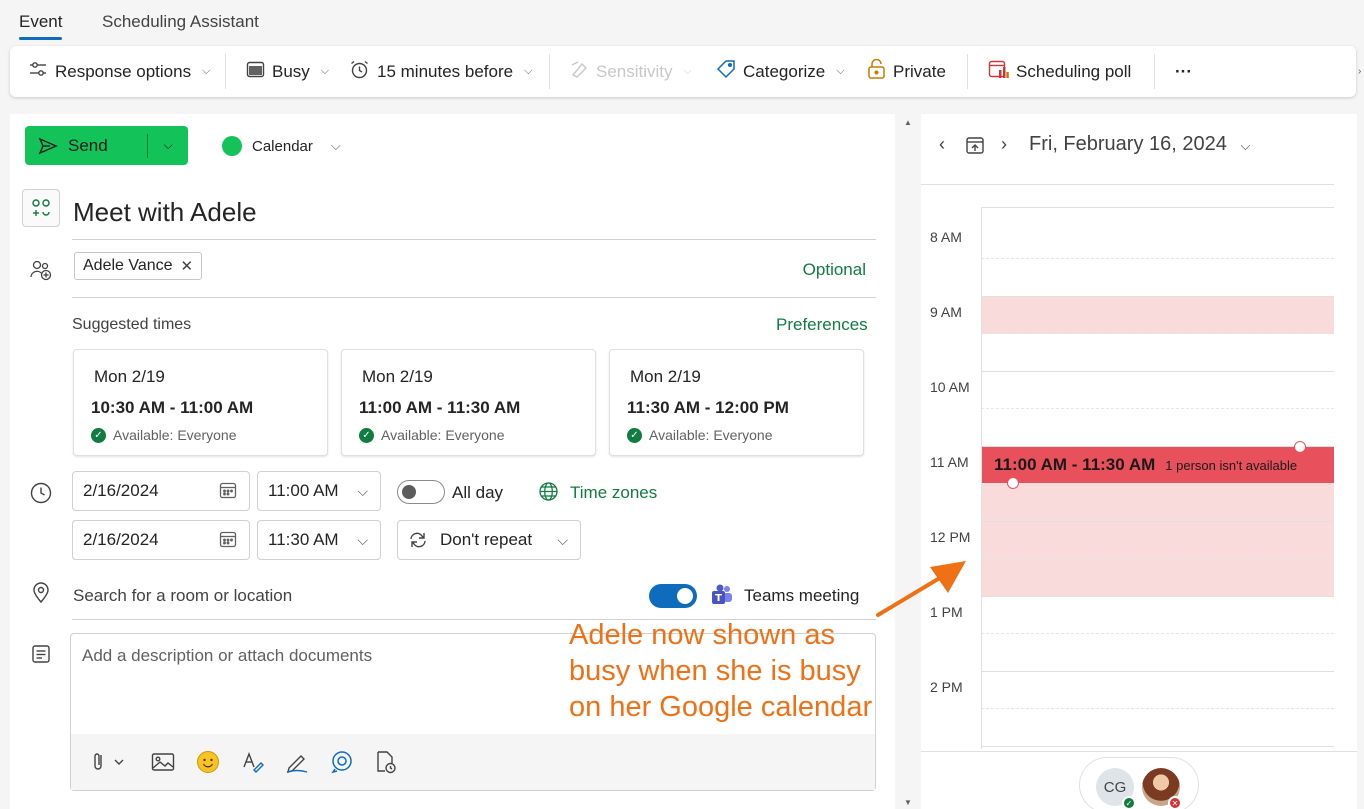  Describe the element at coordinates (1074, 71) in the screenshot. I see `scheduling-poll-label: Scheduling poll` at that location.